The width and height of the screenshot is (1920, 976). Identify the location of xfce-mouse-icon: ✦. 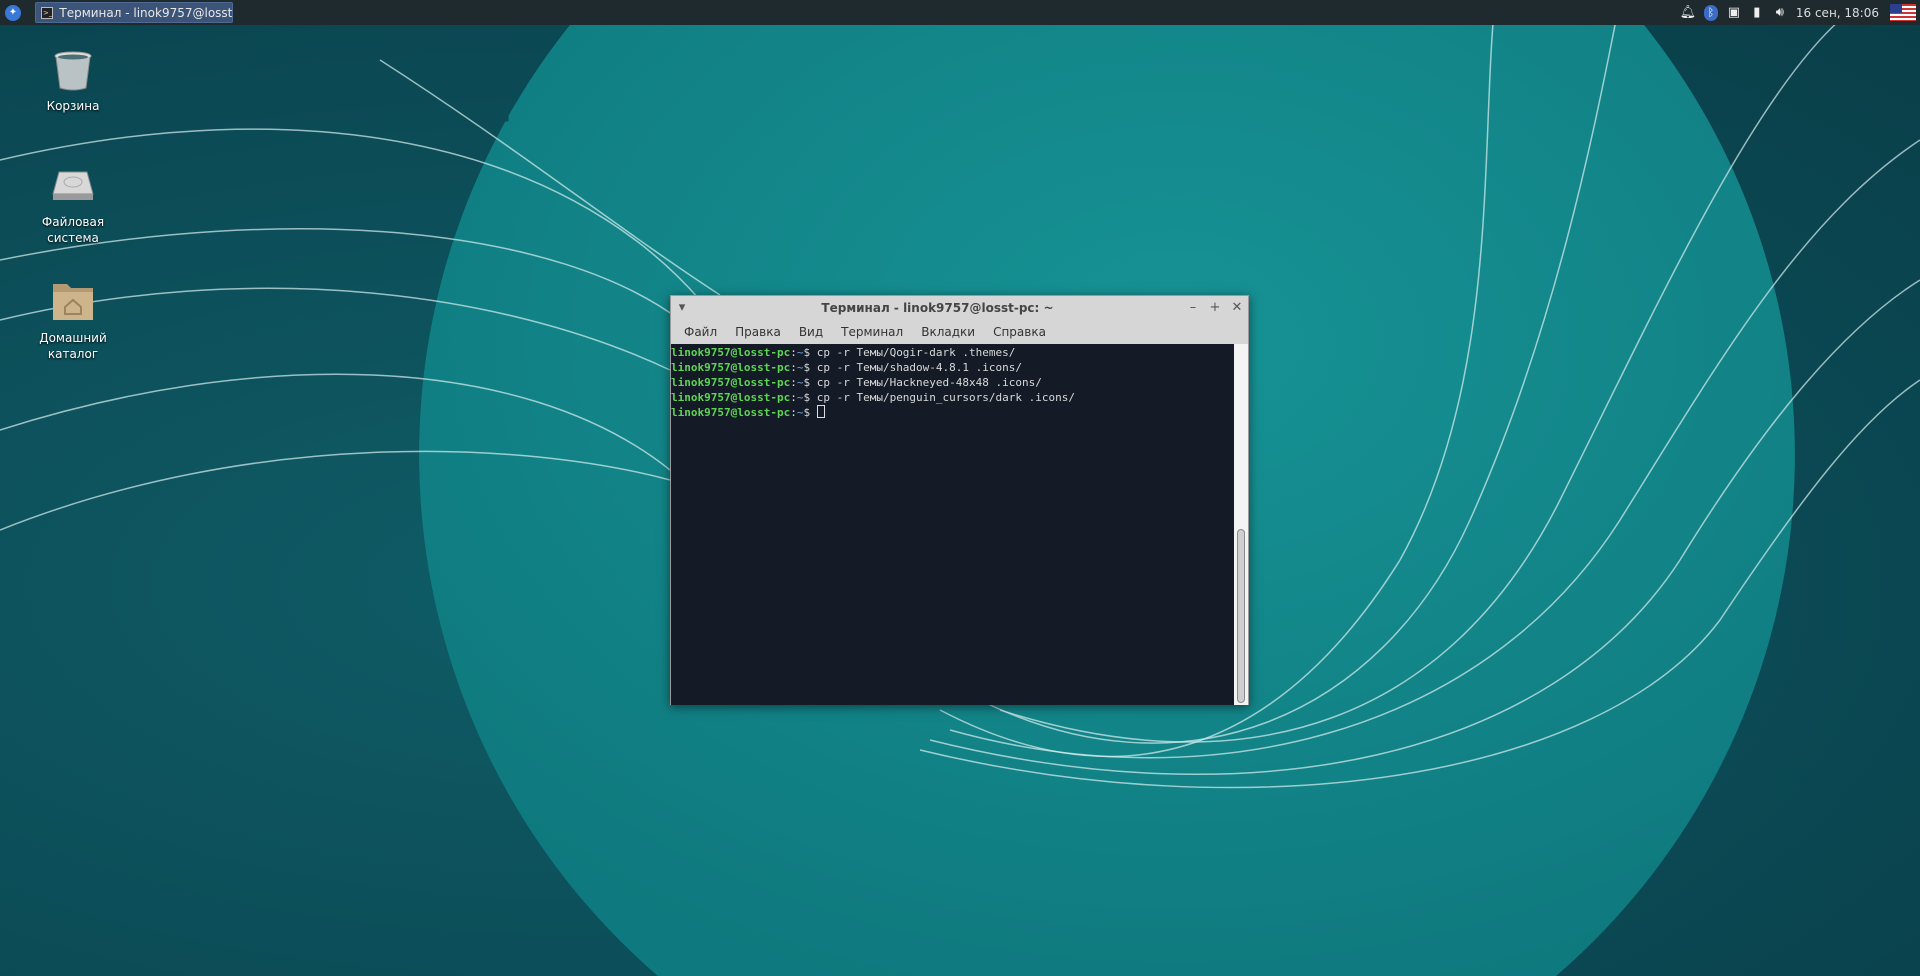
(13, 12).